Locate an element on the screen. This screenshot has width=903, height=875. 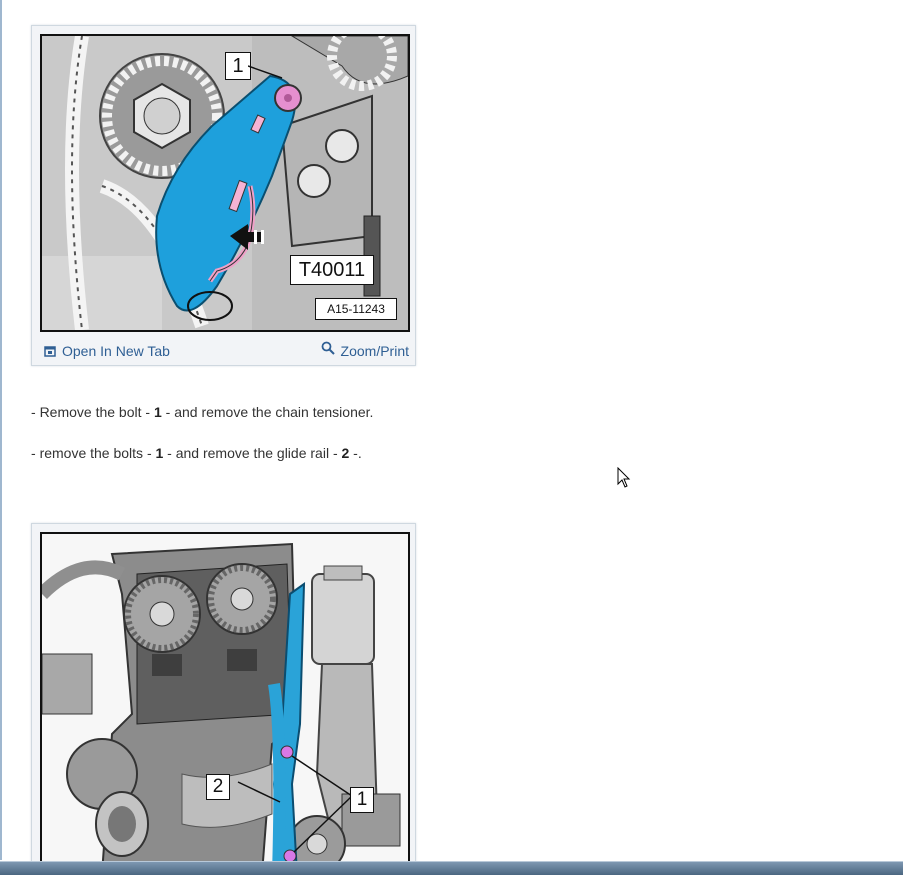
callout-leader-bolt is located at coordinates (265, 72).